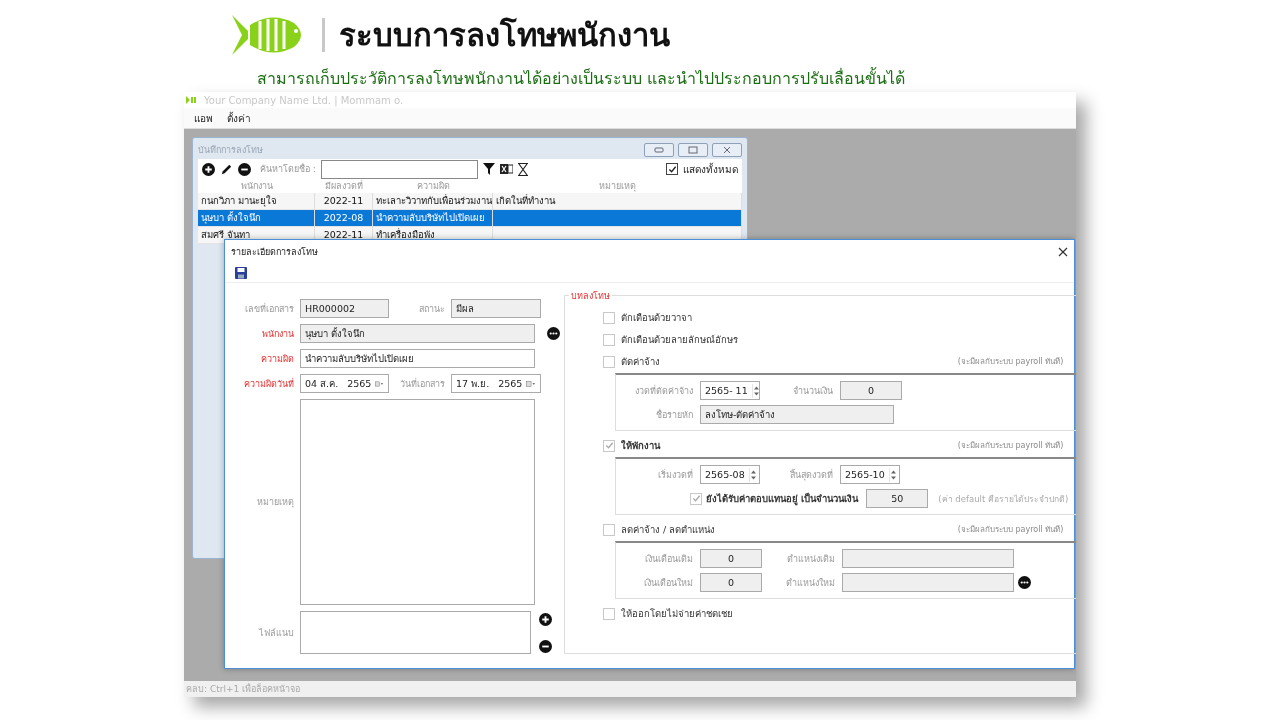 This screenshot has width=1280, height=720. I want to click on window-title: บันทึกการลงโทษ, so click(230, 150).